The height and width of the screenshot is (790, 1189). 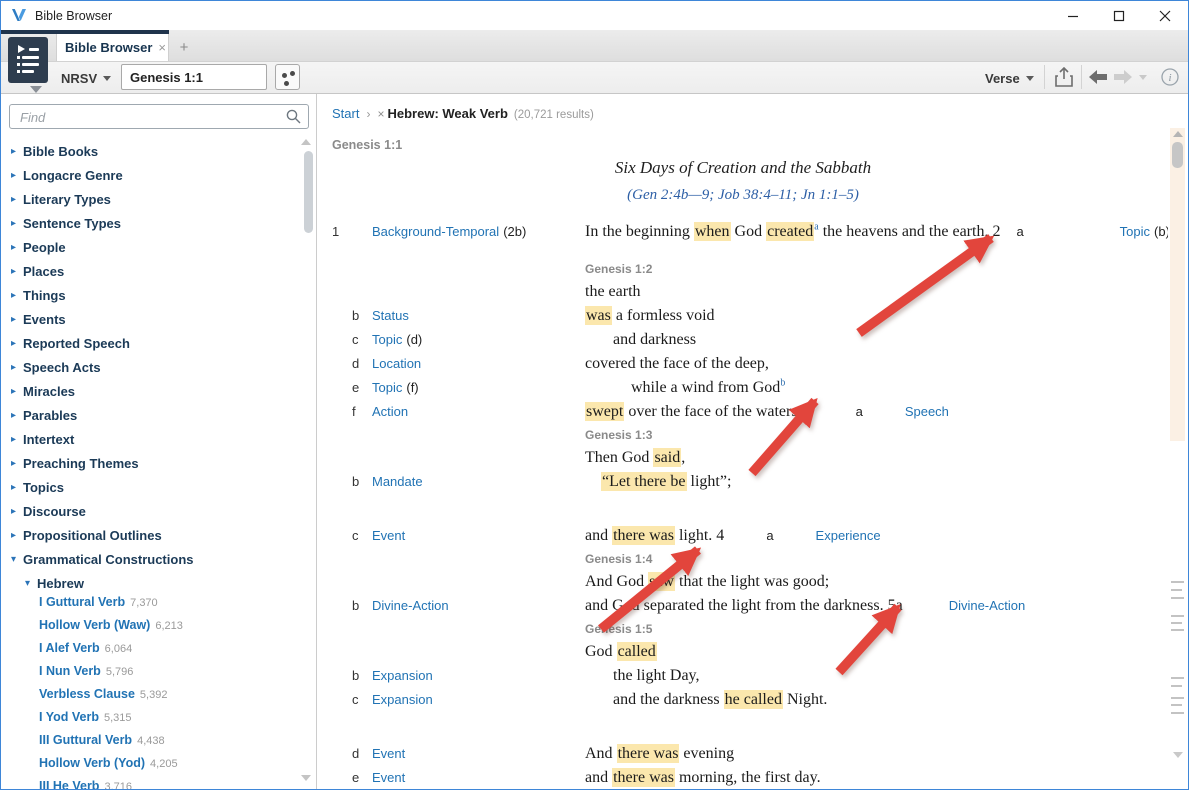 I want to click on main-scrollbar-thumb, so click(x=1177, y=155).